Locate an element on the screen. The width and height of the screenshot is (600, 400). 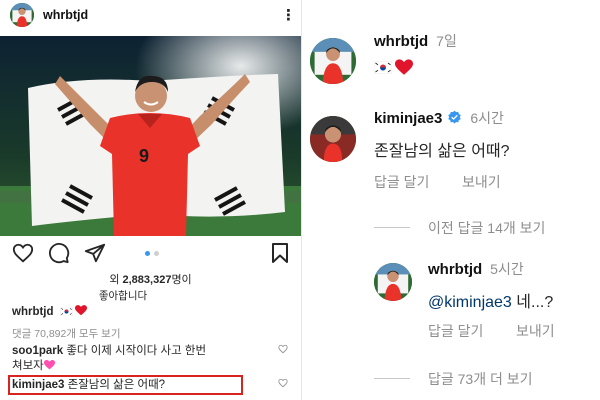
reply2-avatar is located at coordinates (393, 282).